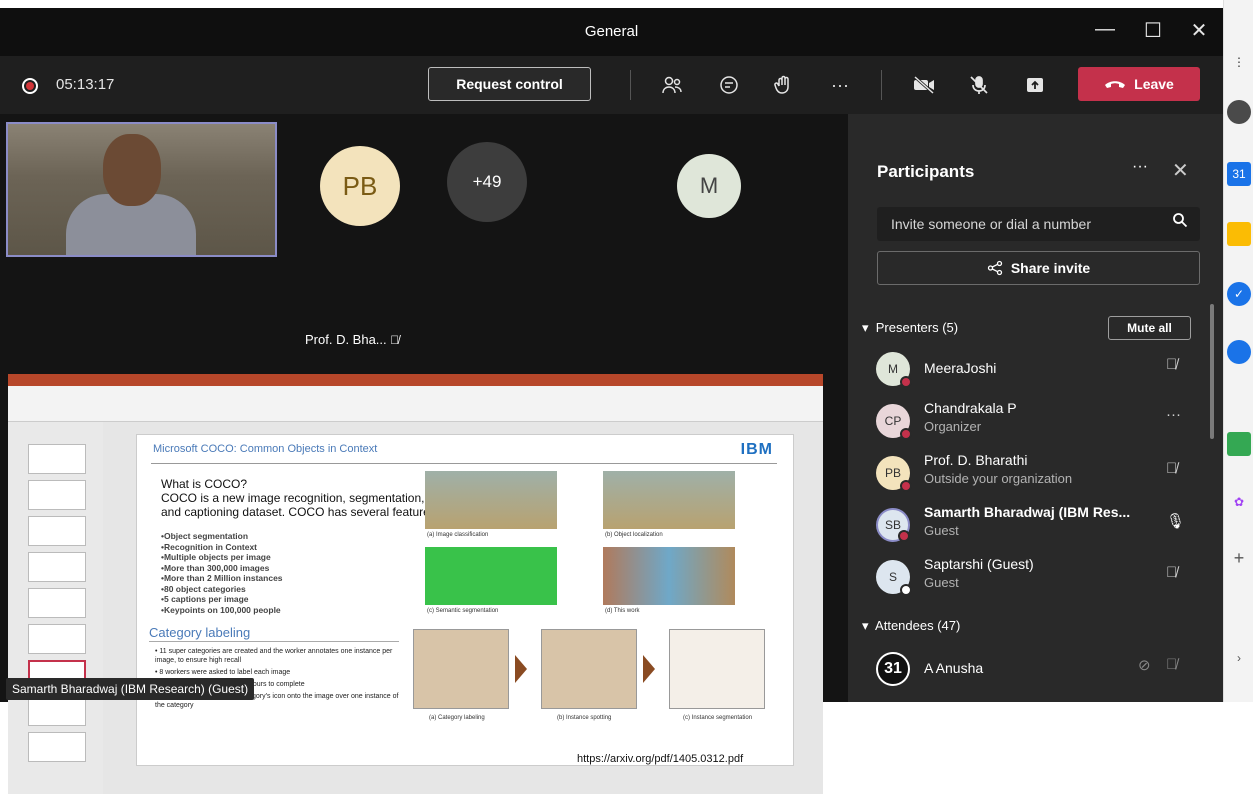  I want to click on keep-icon, so click(1239, 234).